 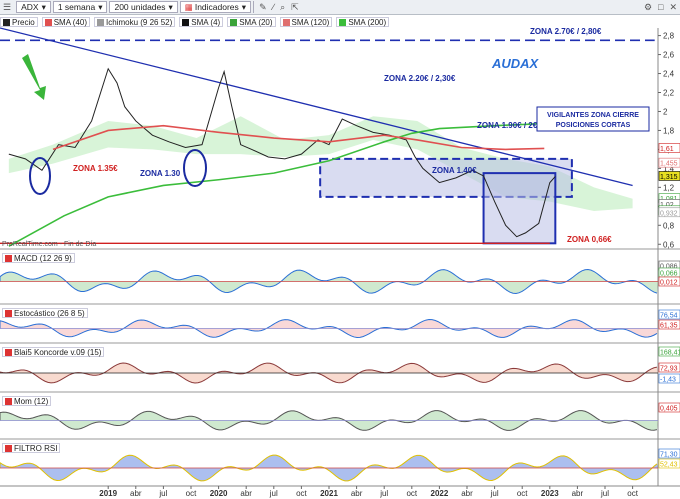 I want to click on panel-value-label: 72,93, so click(x=669, y=369).